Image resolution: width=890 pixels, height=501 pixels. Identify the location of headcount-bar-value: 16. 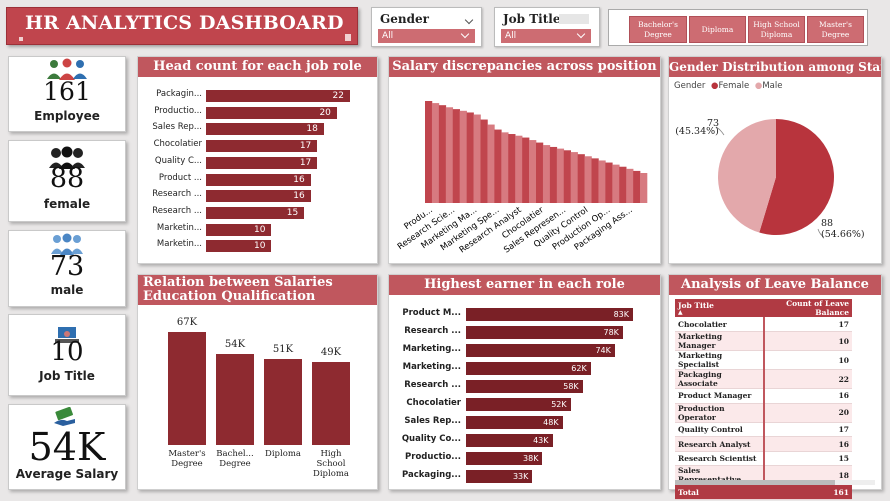
(299, 196).